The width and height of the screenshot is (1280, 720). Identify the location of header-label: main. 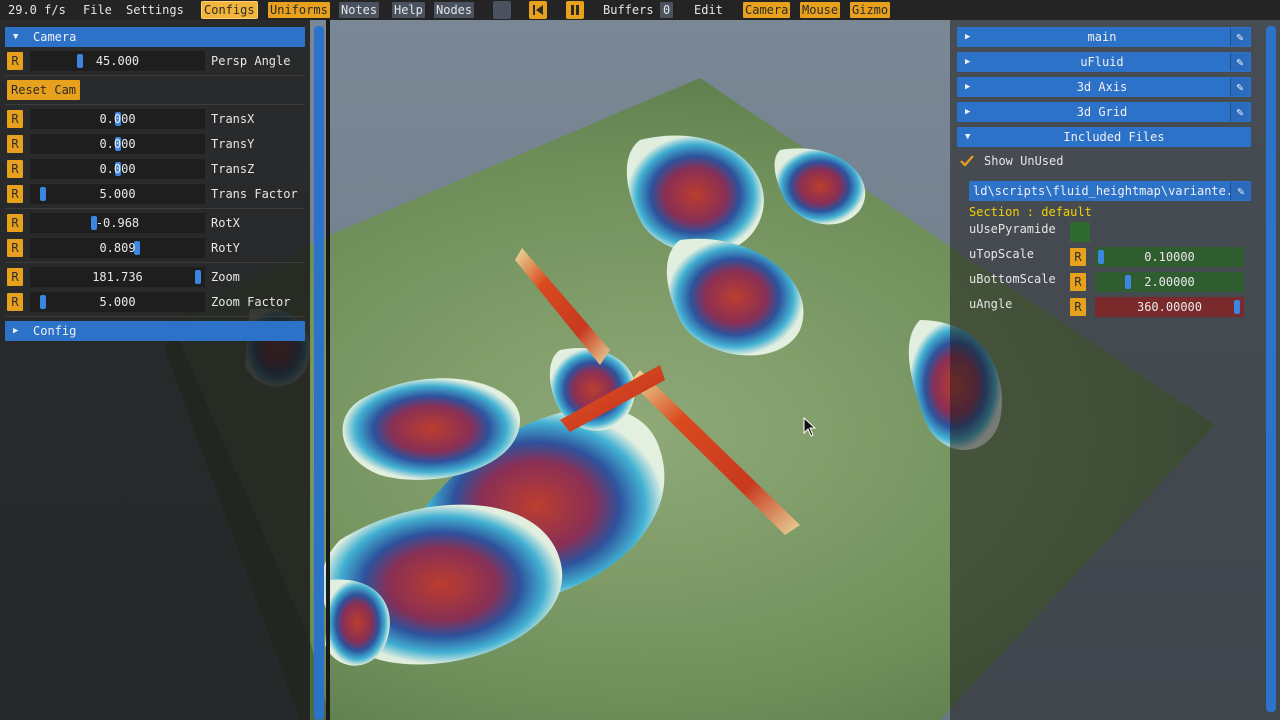
(1102, 37).